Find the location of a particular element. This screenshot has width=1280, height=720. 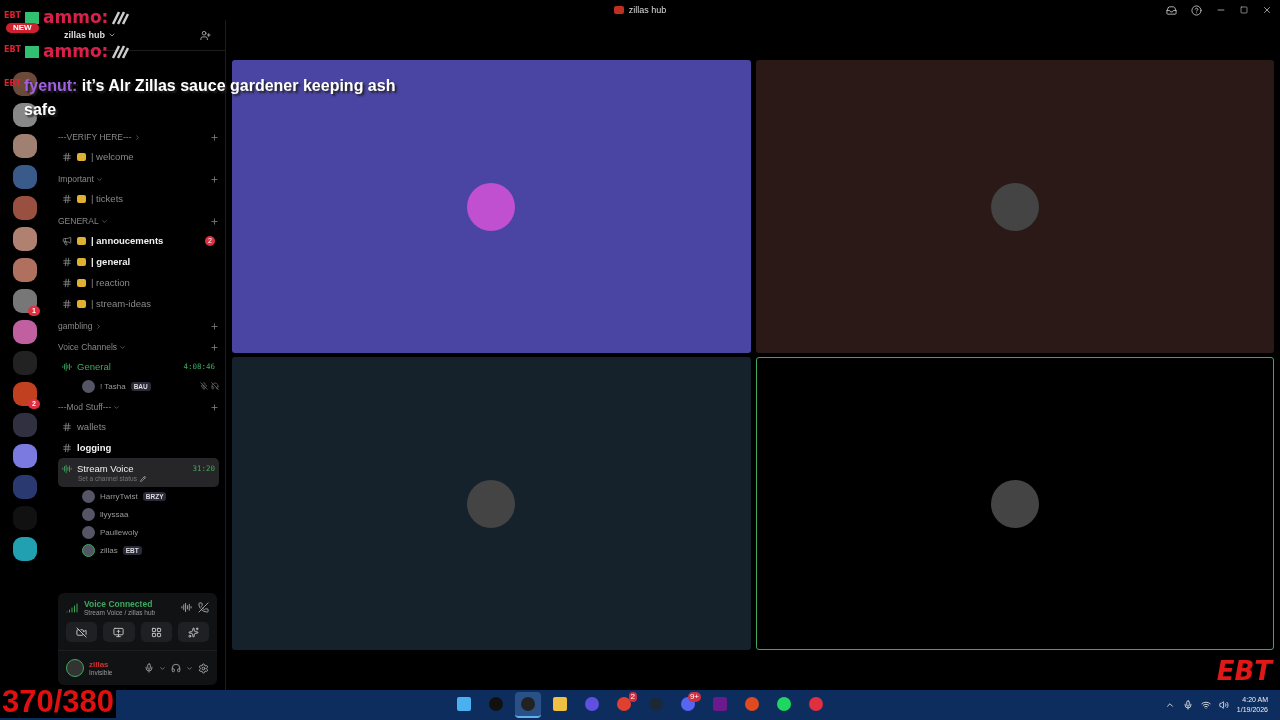

sparkles-icon is located at coordinates (193, 632).